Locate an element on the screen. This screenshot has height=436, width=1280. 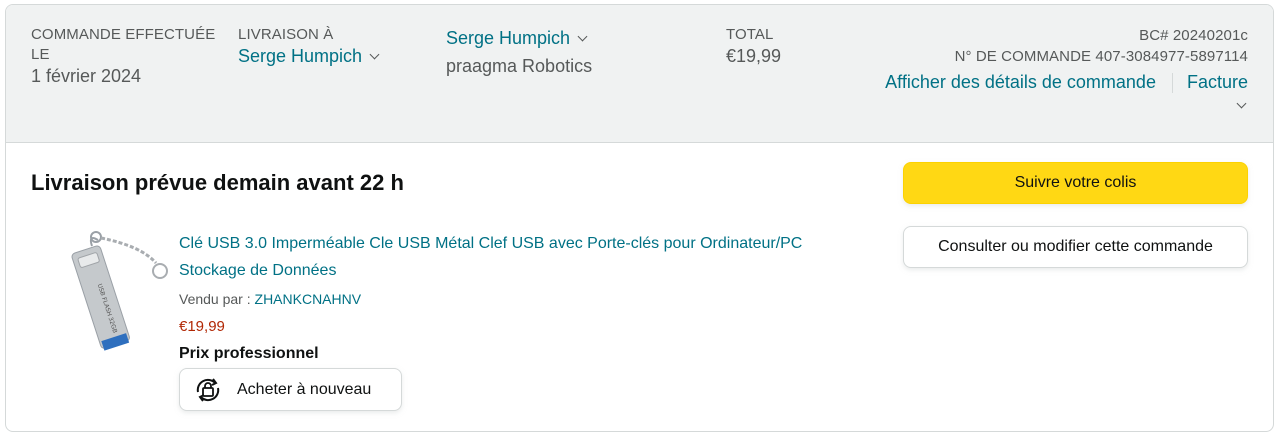
manage-order-button: Consulter ou modifier cette commande is located at coordinates (1075, 247).